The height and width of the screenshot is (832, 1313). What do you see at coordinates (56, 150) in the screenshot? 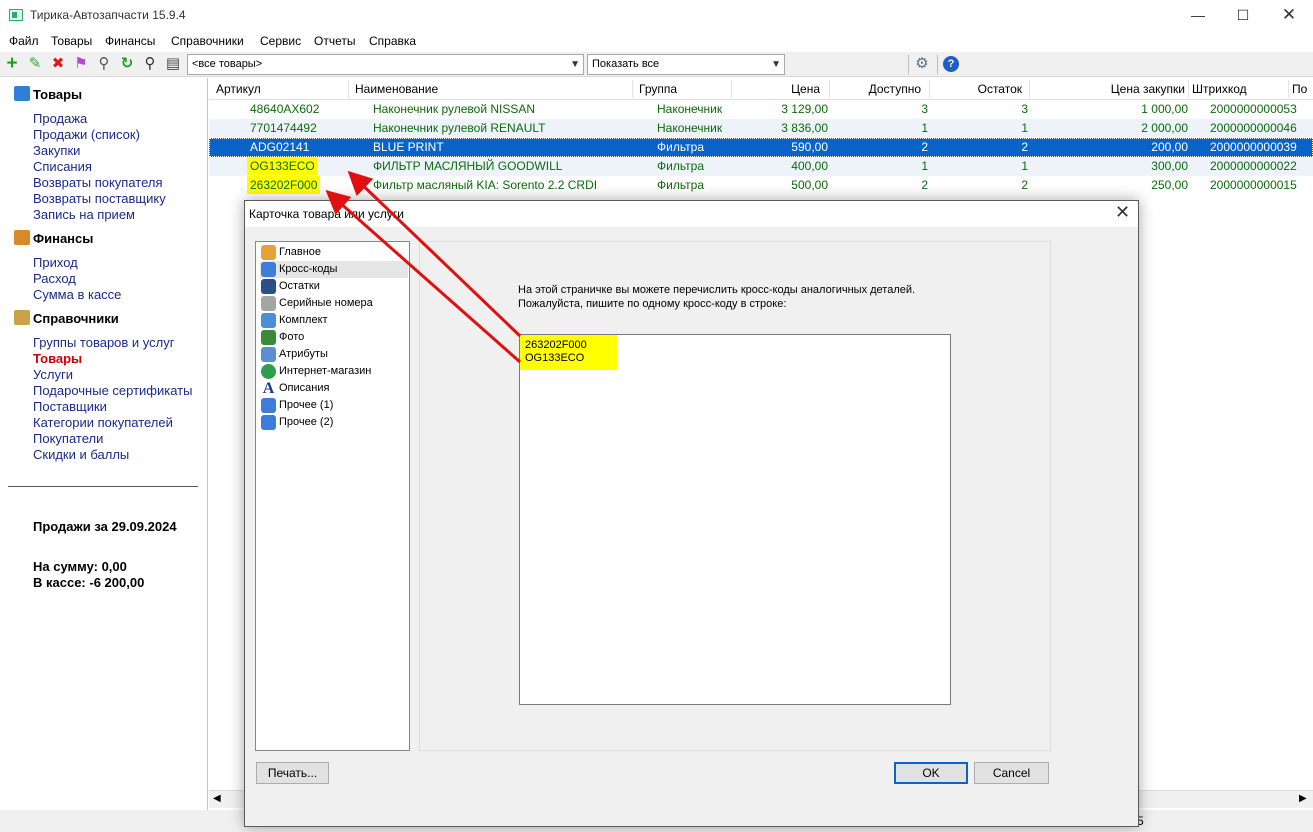
I see `sidebar-item-purchases: Закупки` at bounding box center [56, 150].